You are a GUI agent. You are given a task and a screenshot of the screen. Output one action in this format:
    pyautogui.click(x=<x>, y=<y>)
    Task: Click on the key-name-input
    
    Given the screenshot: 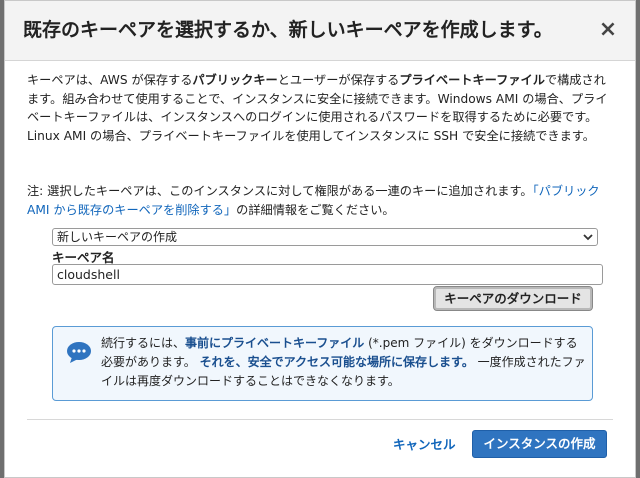 What is the action you would take?
    pyautogui.click(x=327, y=274)
    